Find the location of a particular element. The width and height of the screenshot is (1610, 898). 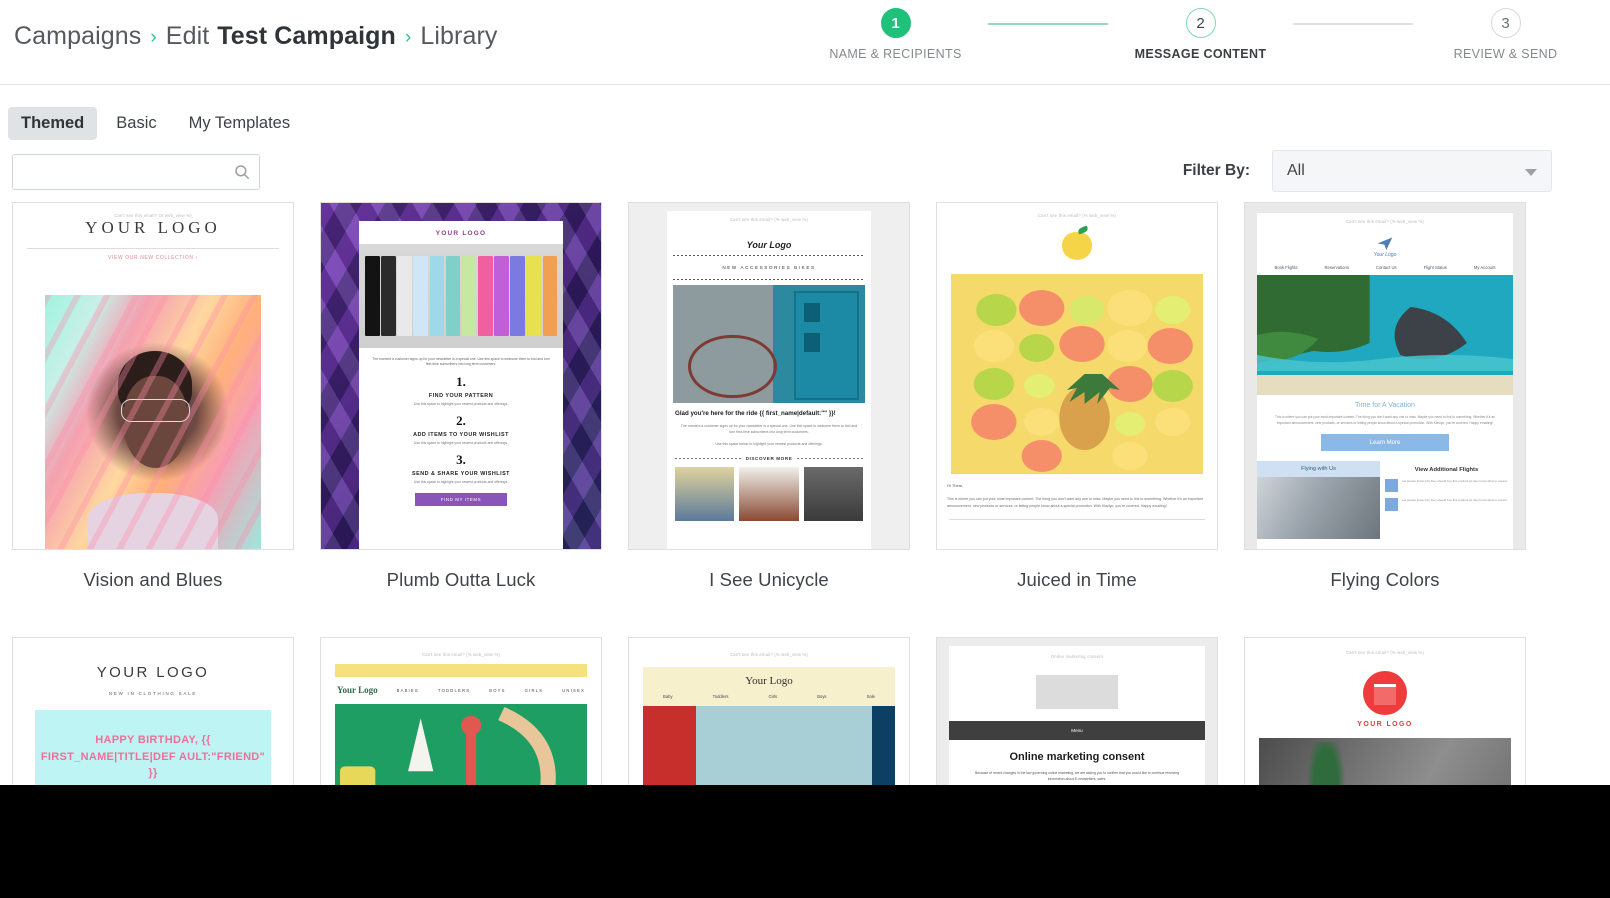

tpl1-preheader: Can't see this email? Or web_view %} is located at coordinates (153, 215).